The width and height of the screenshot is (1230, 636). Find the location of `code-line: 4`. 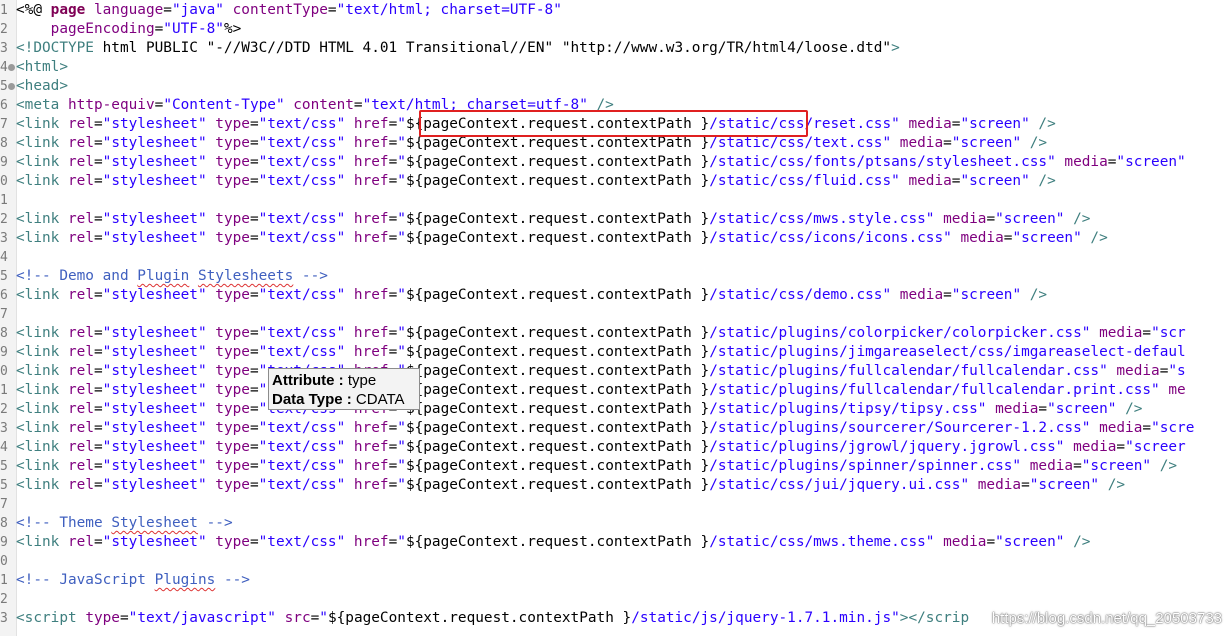

code-line: 4 is located at coordinates (615, 257).